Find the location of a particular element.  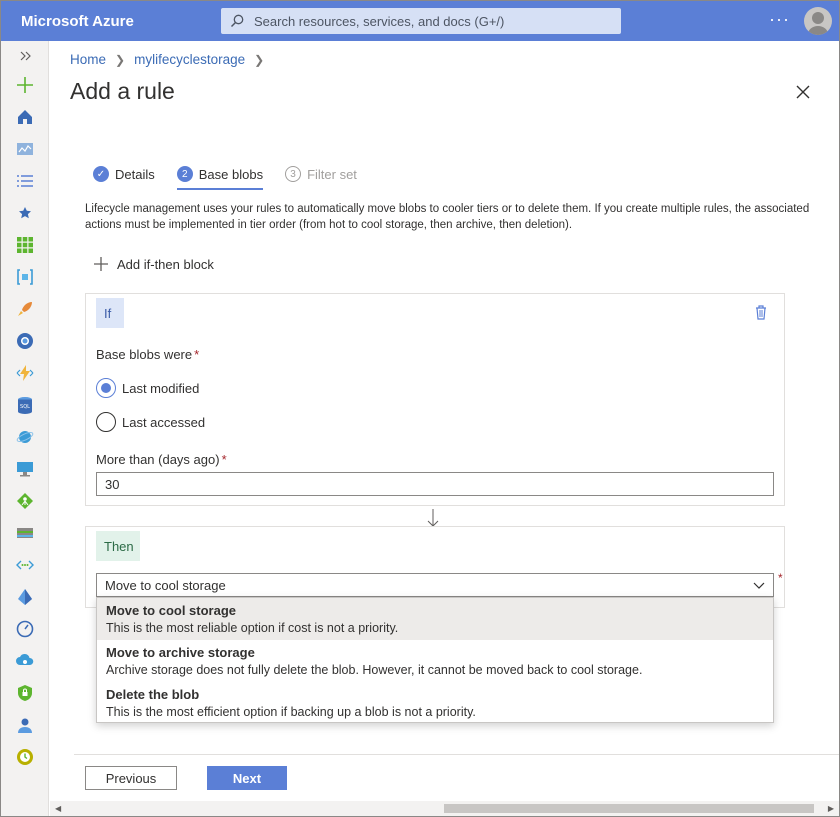

page-title: Add a rule is located at coordinates (122, 91).